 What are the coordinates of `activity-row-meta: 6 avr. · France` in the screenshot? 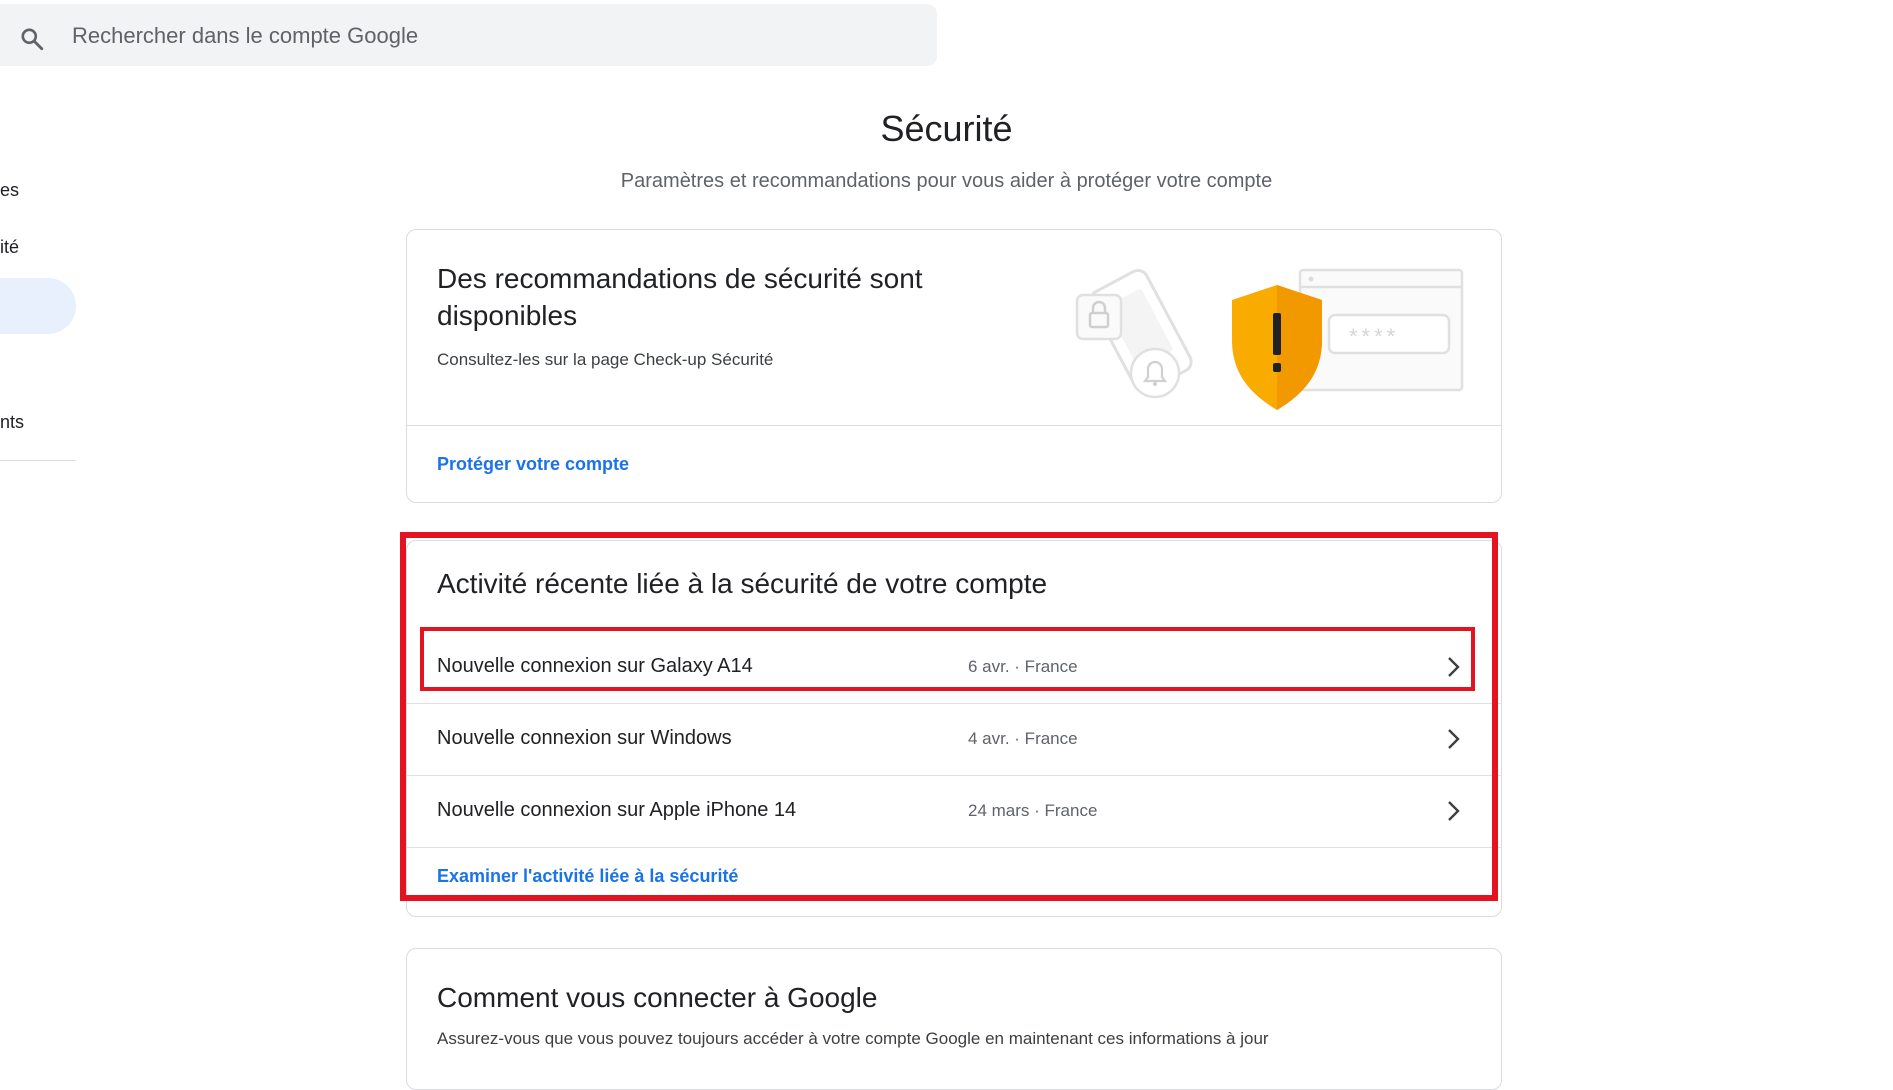 It's located at (1023, 666).